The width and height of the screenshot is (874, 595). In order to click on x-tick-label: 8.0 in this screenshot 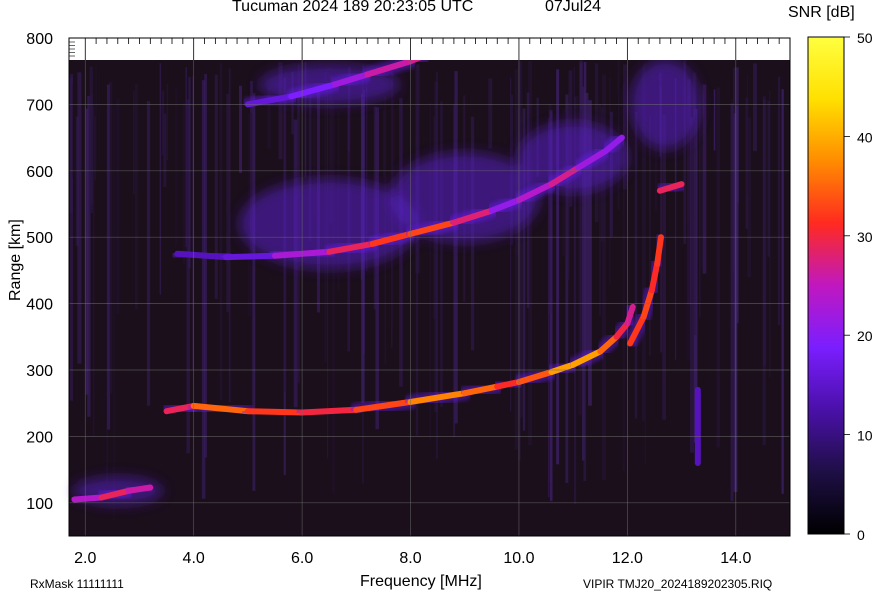, I will do `click(410, 558)`.